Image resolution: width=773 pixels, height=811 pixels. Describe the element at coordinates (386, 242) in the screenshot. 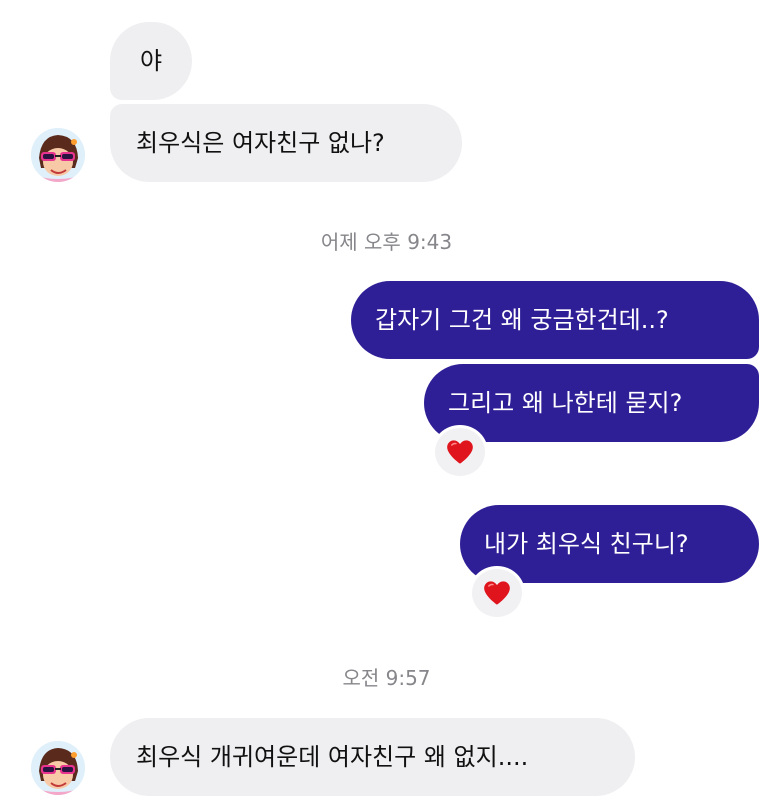

I see `timestamp: 어제 오후 9:43` at that location.